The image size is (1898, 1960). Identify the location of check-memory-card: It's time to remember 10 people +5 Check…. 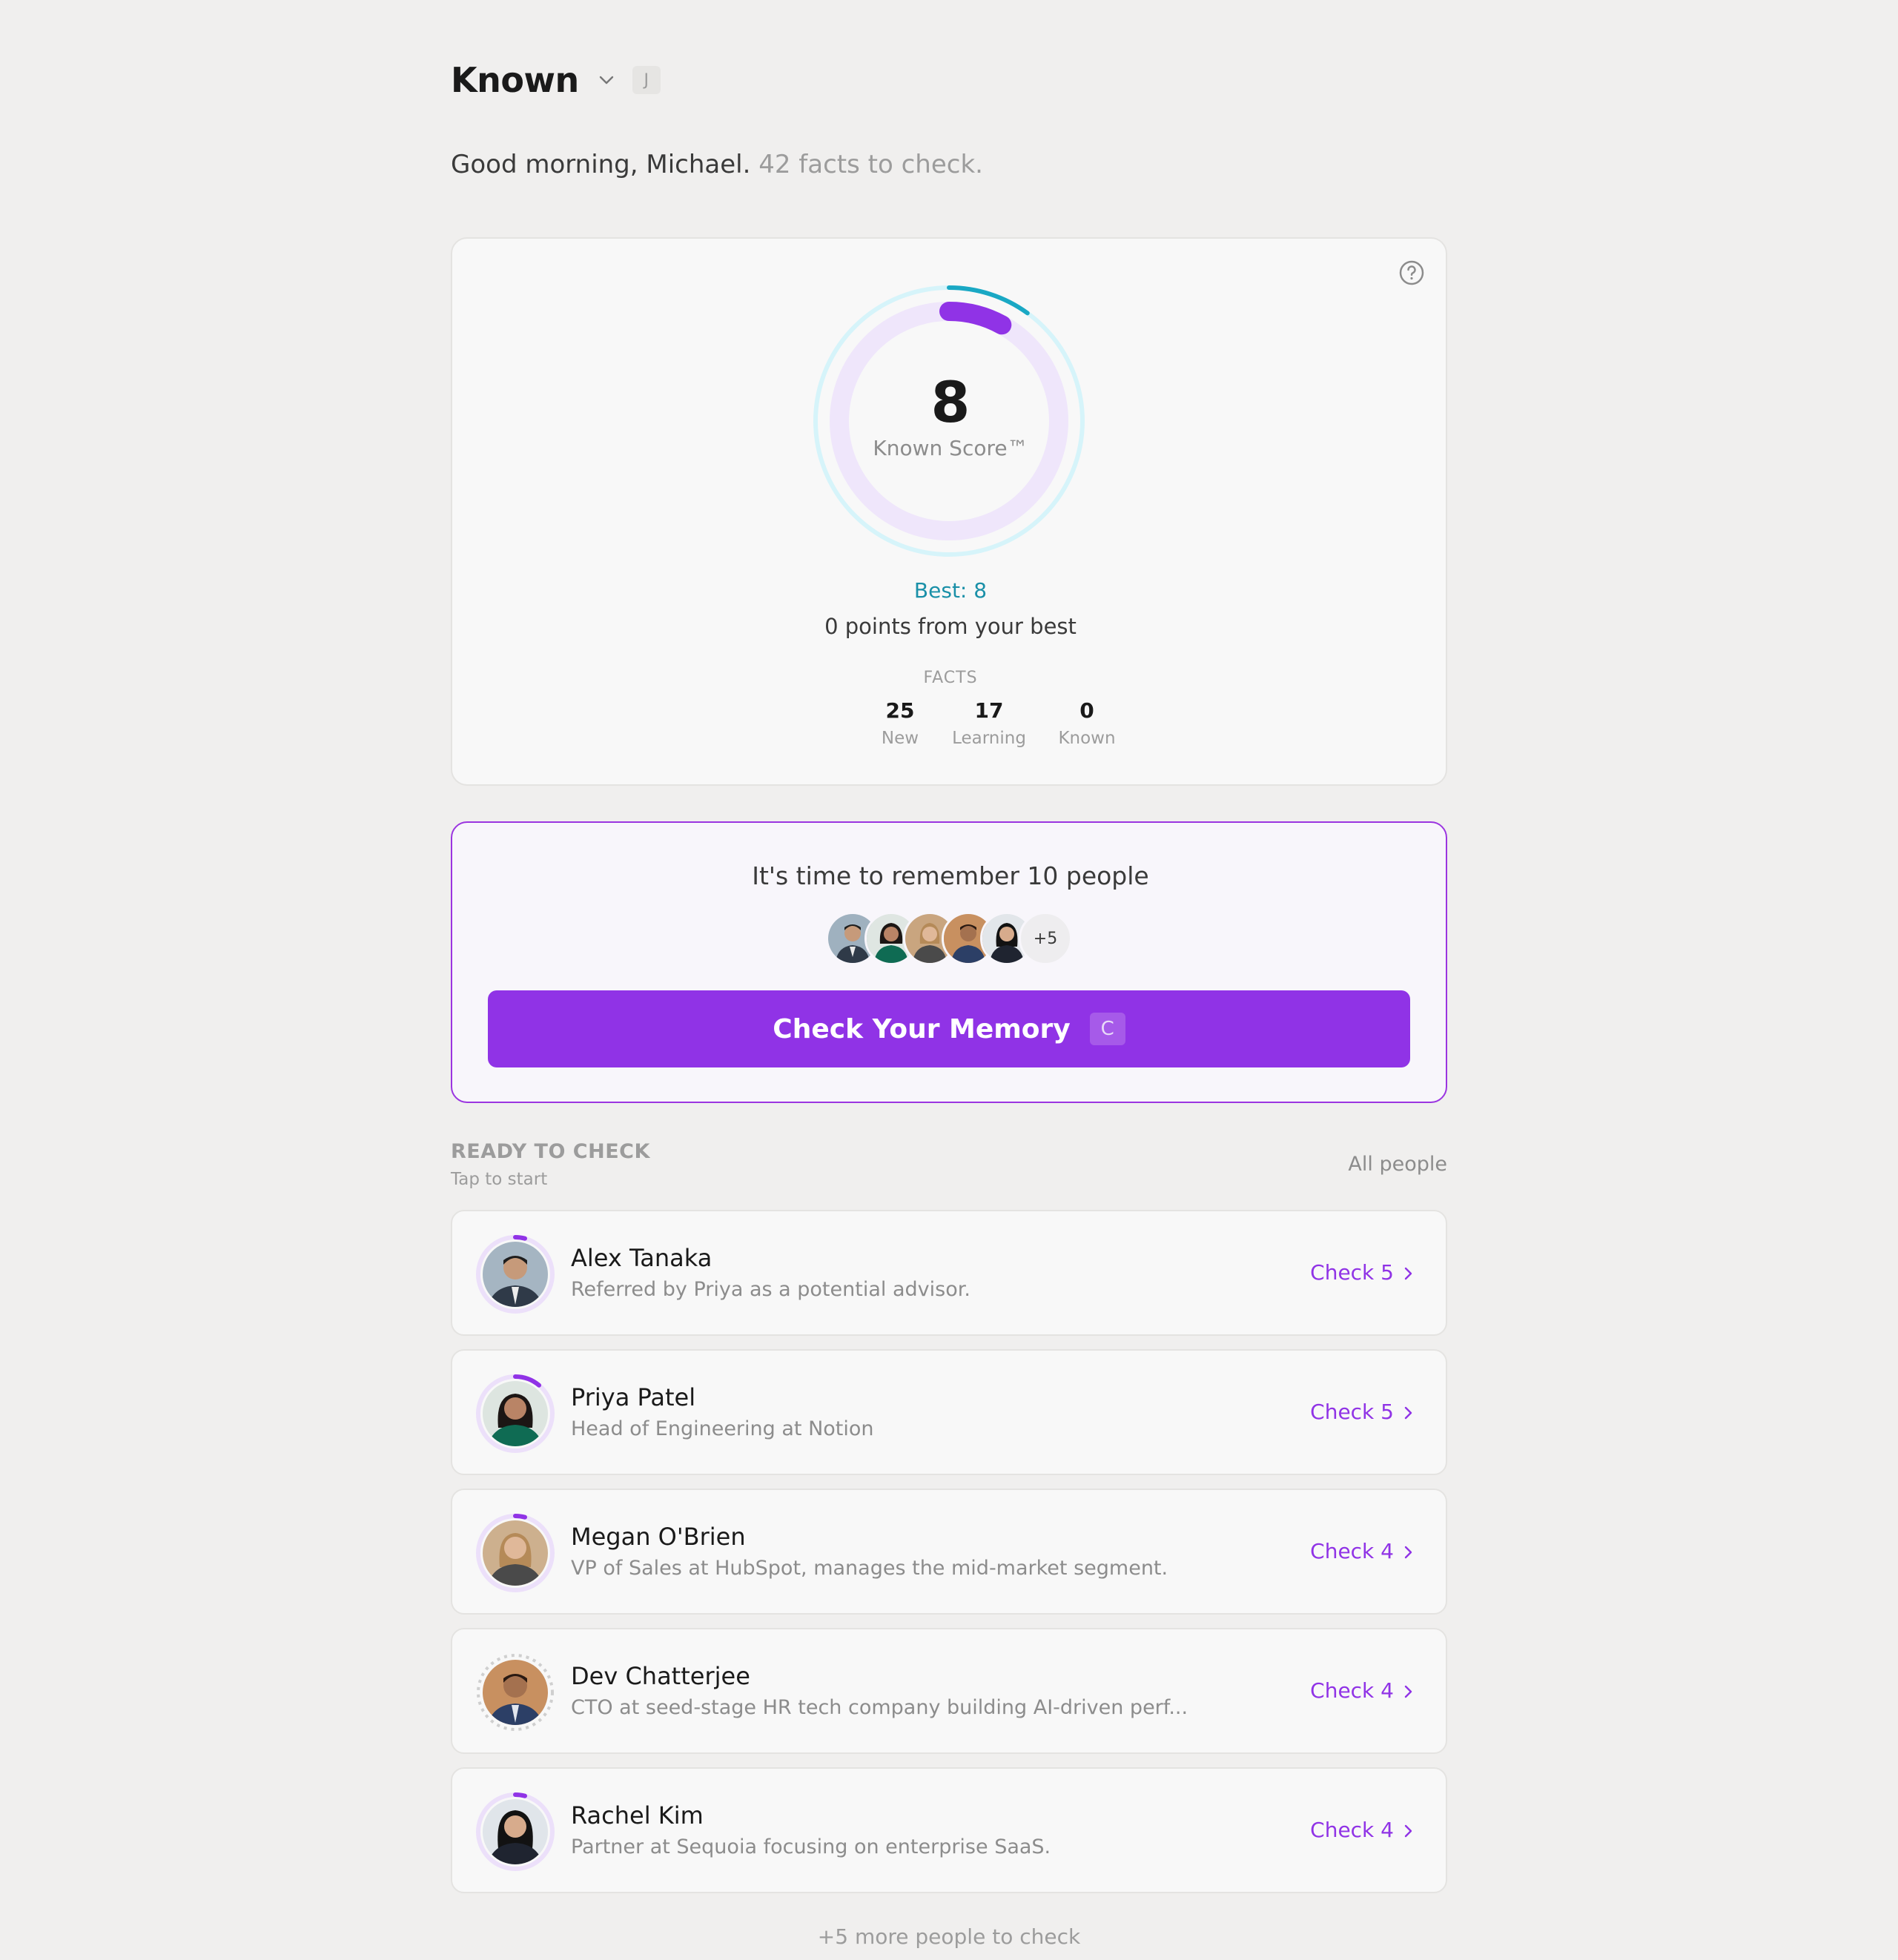
(949, 962).